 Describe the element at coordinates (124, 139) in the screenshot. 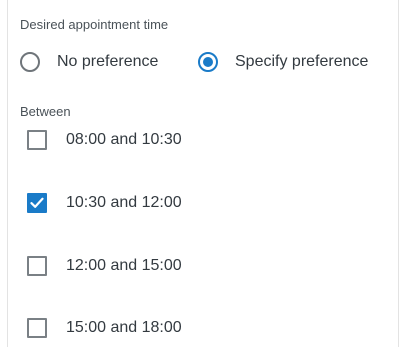

I see `slot-0800-1030-label: 08:00 and 10:30` at that location.